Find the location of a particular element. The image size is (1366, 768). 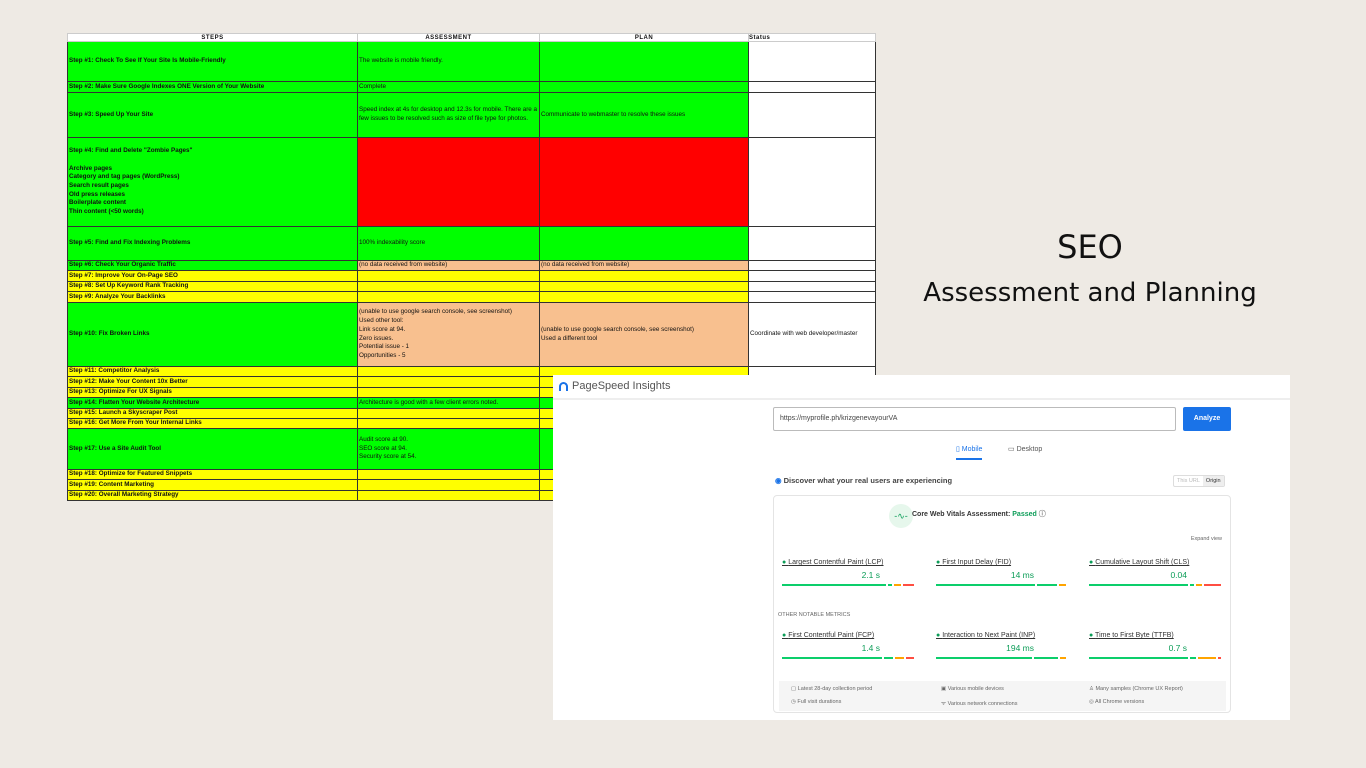

step-cell: Step #3: Speed Up Your Site is located at coordinates (212, 115).